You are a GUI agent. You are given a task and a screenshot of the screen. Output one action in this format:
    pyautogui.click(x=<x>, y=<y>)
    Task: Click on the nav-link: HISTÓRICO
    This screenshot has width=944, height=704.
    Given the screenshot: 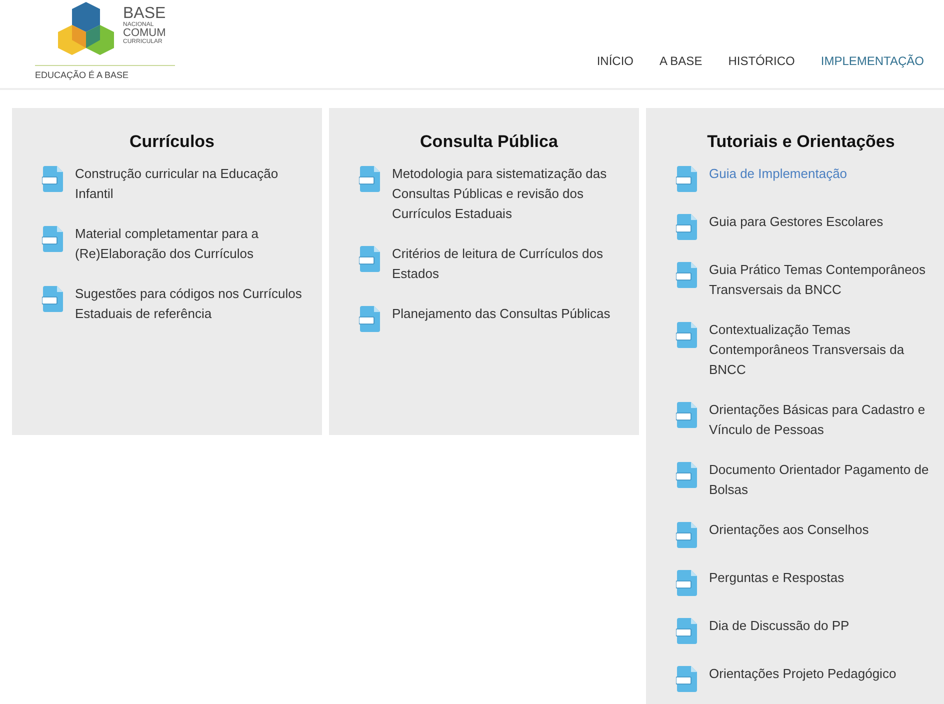 What is the action you would take?
    pyautogui.click(x=761, y=61)
    